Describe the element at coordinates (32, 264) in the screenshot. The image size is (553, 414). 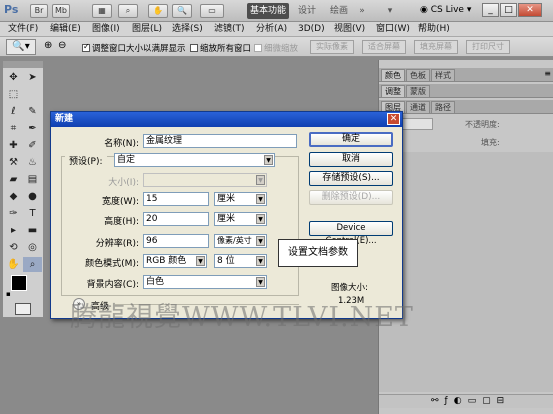
I see `zoom-tool-icon: ⌕` at that location.